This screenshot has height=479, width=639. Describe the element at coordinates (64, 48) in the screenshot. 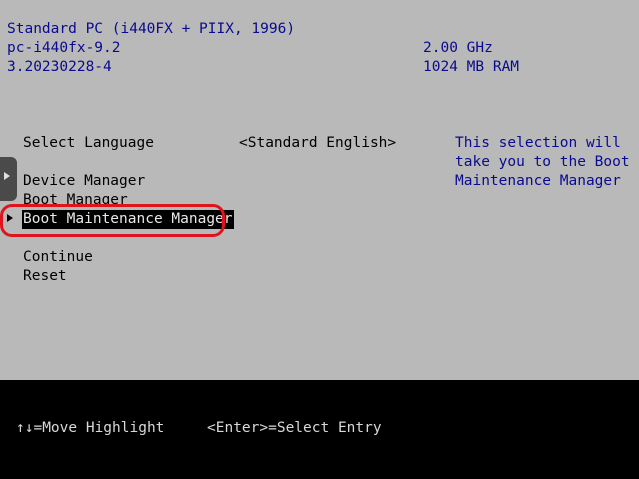

I see `machine-type: pc-i440fx-9.2` at that location.